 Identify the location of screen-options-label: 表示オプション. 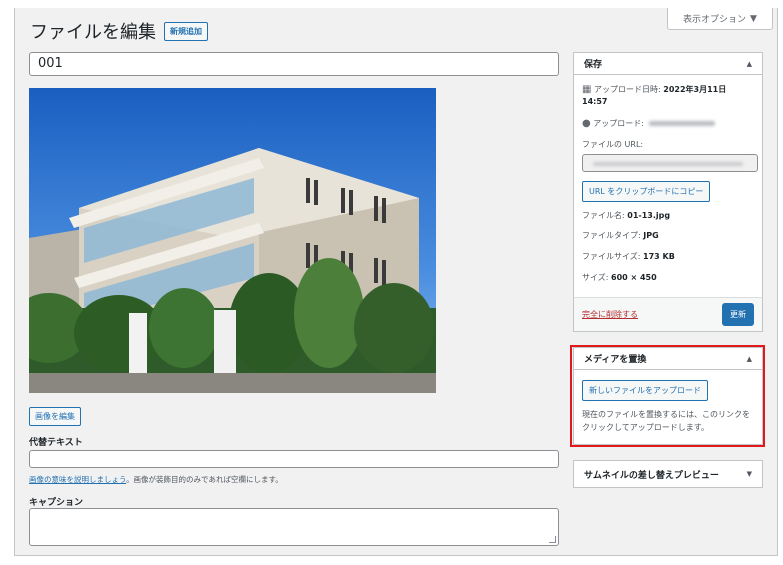
(715, 20).